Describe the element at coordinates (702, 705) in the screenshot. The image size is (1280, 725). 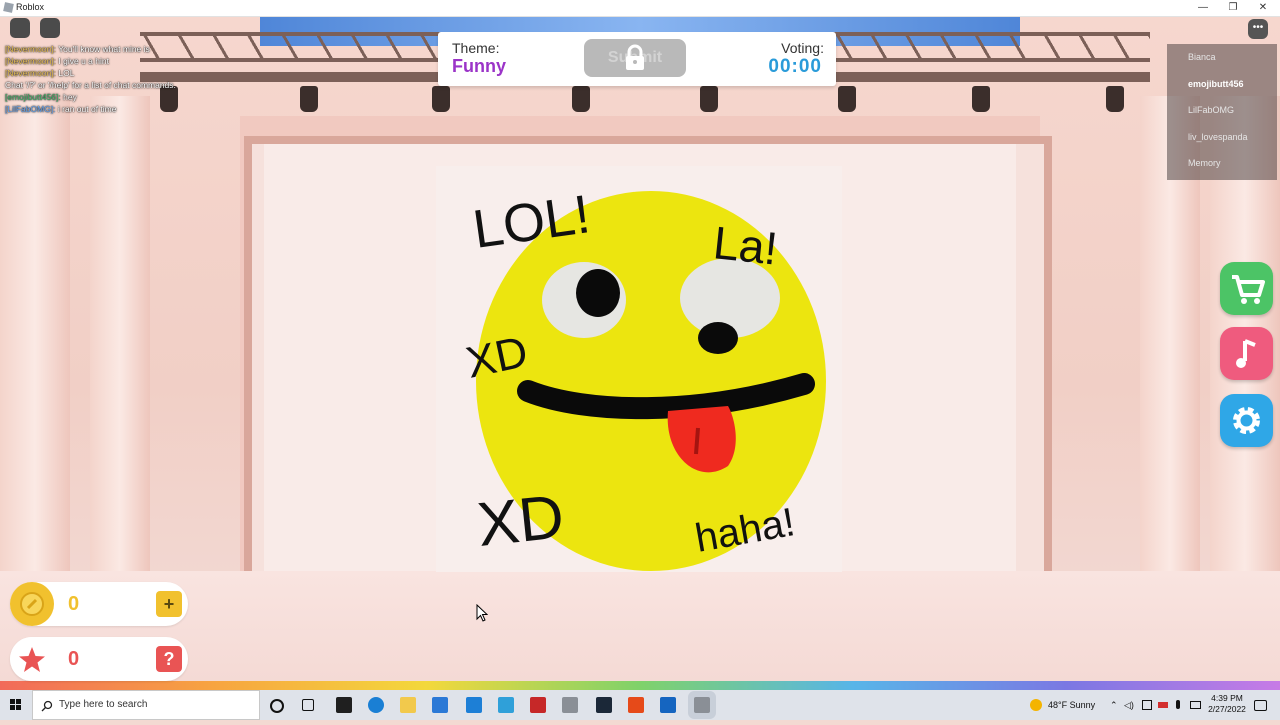
I see `roblox-player-icon` at that location.